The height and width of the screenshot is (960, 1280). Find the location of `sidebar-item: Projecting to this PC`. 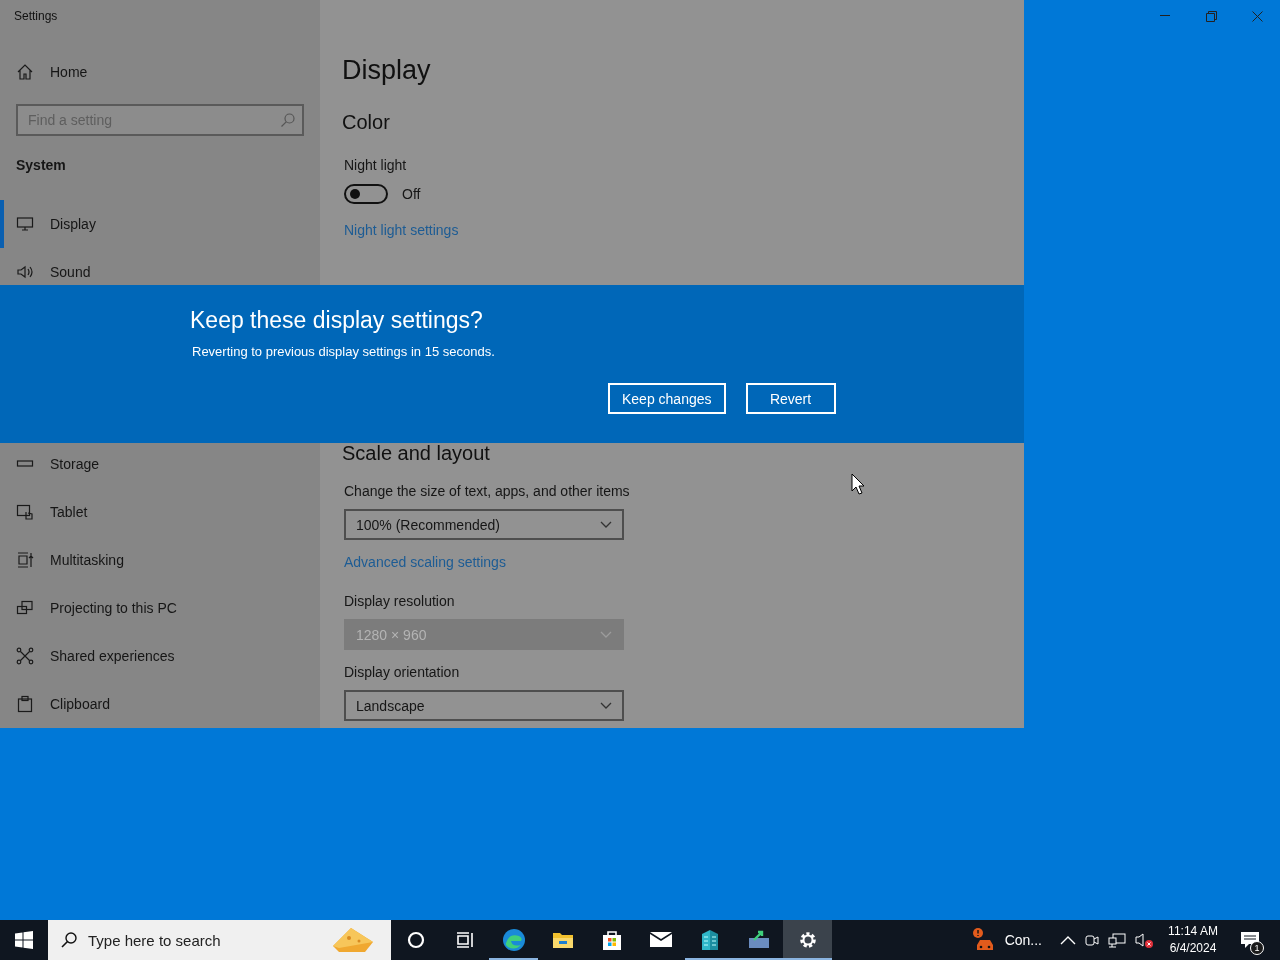

sidebar-item: Projecting to this PC is located at coordinates (160, 608).